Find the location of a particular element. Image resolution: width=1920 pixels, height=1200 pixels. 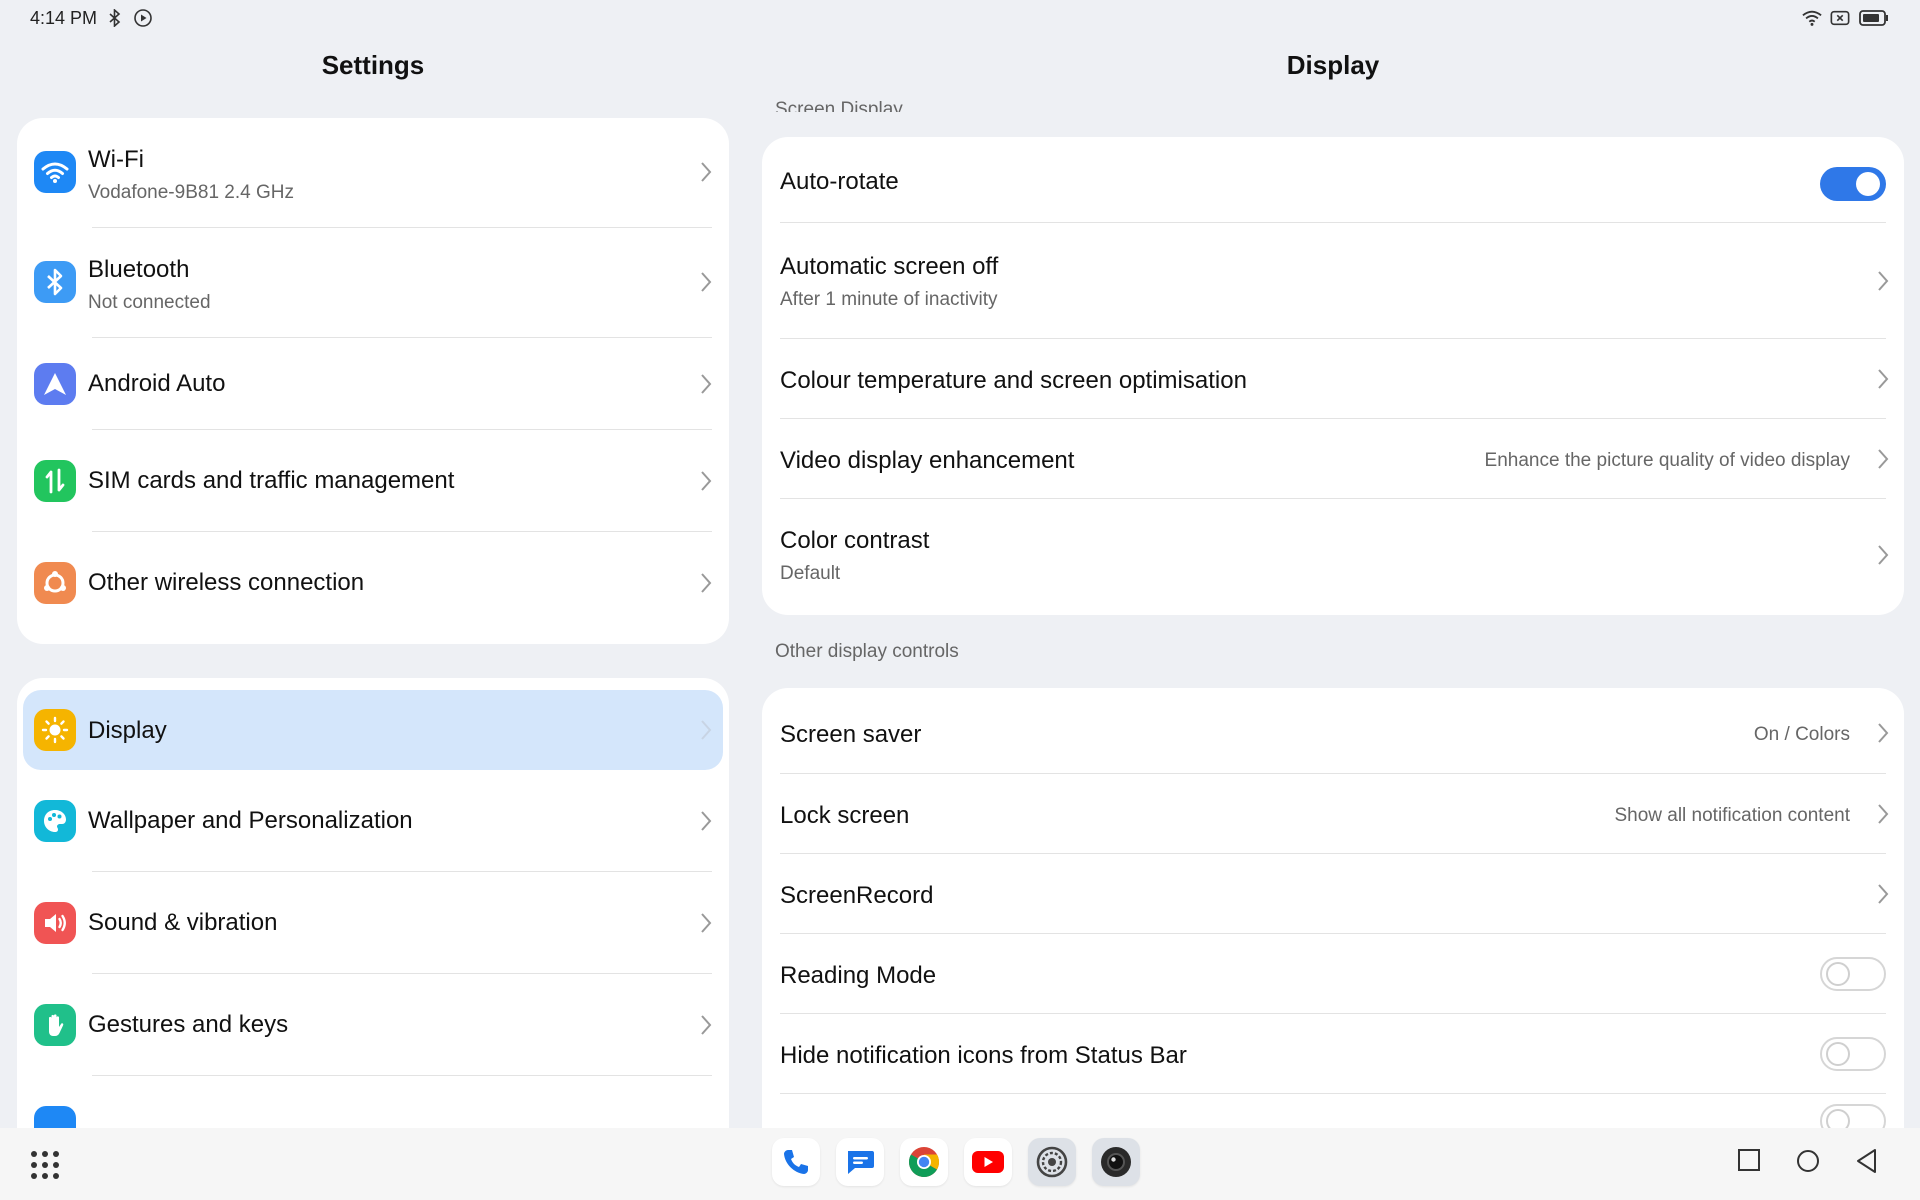

phone-icon is located at coordinates (796, 1162).